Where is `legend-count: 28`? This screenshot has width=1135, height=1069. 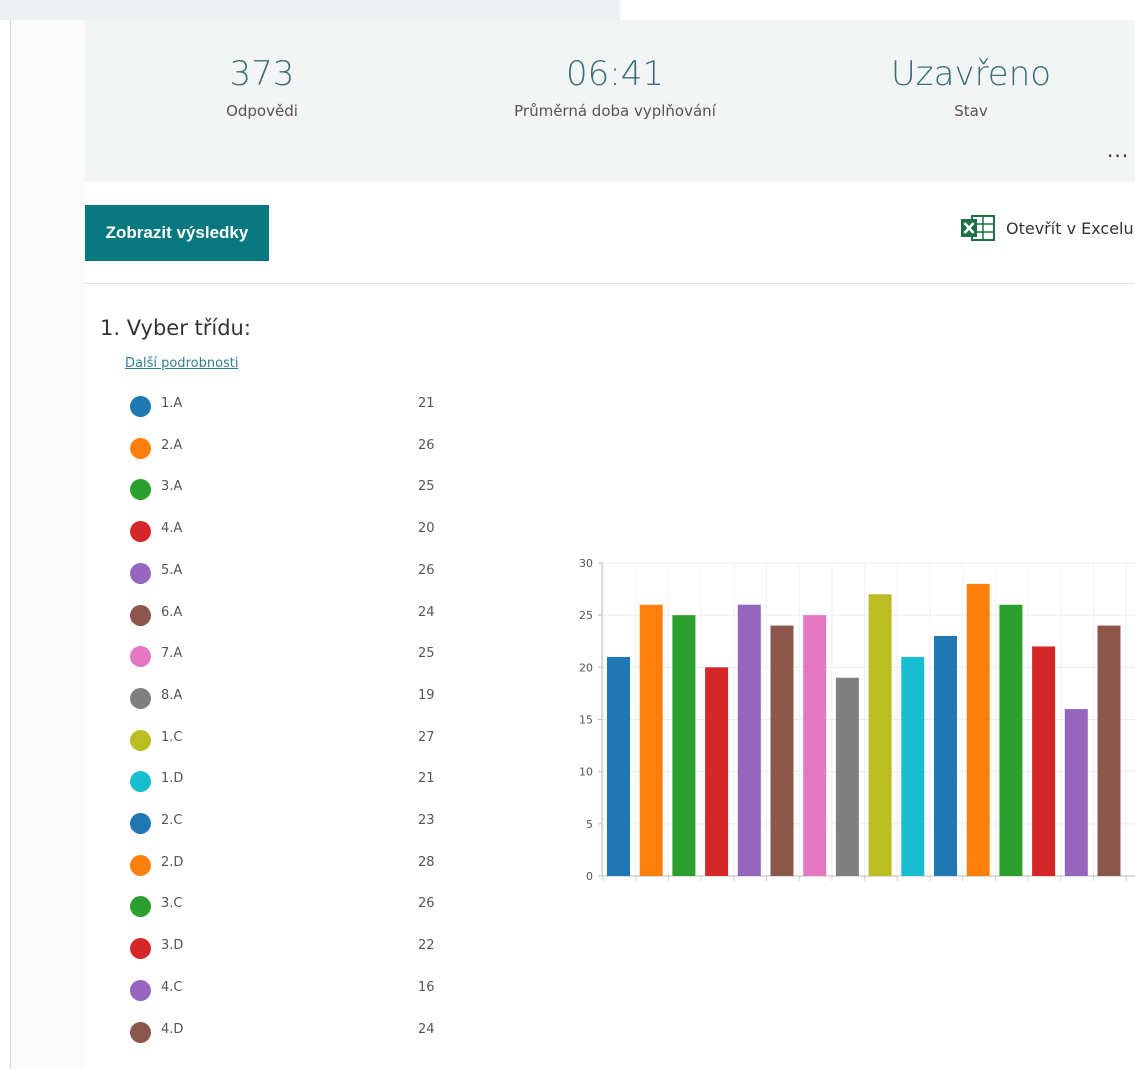
legend-count: 28 is located at coordinates (426, 862).